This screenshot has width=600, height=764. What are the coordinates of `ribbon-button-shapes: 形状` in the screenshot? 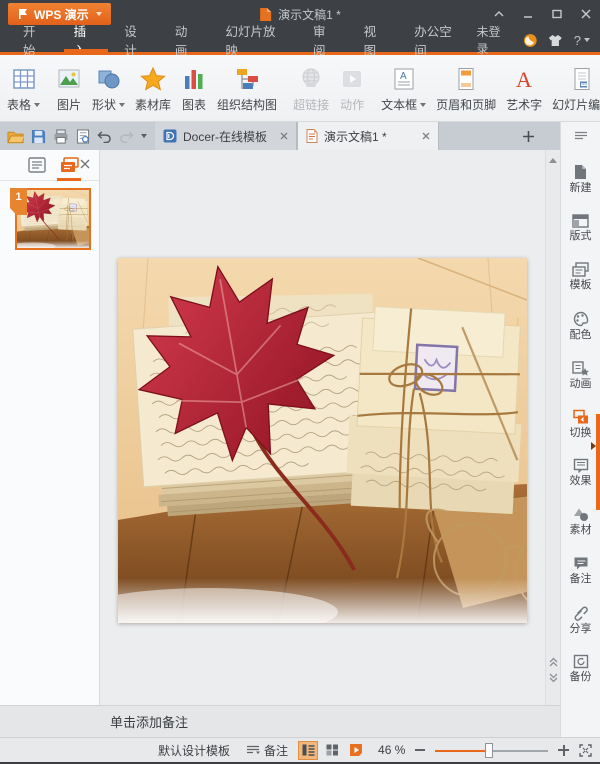 It's located at (108, 87).